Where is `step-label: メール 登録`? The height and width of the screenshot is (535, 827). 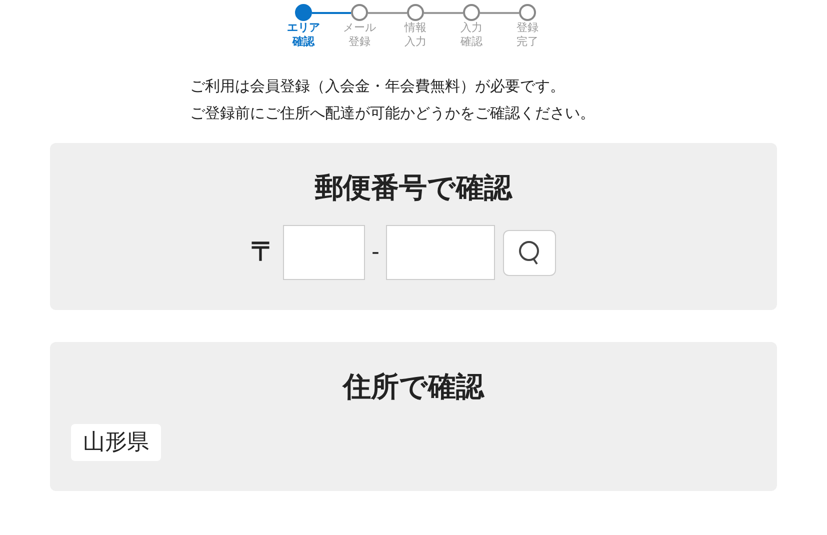 step-label: メール 登録 is located at coordinates (359, 35).